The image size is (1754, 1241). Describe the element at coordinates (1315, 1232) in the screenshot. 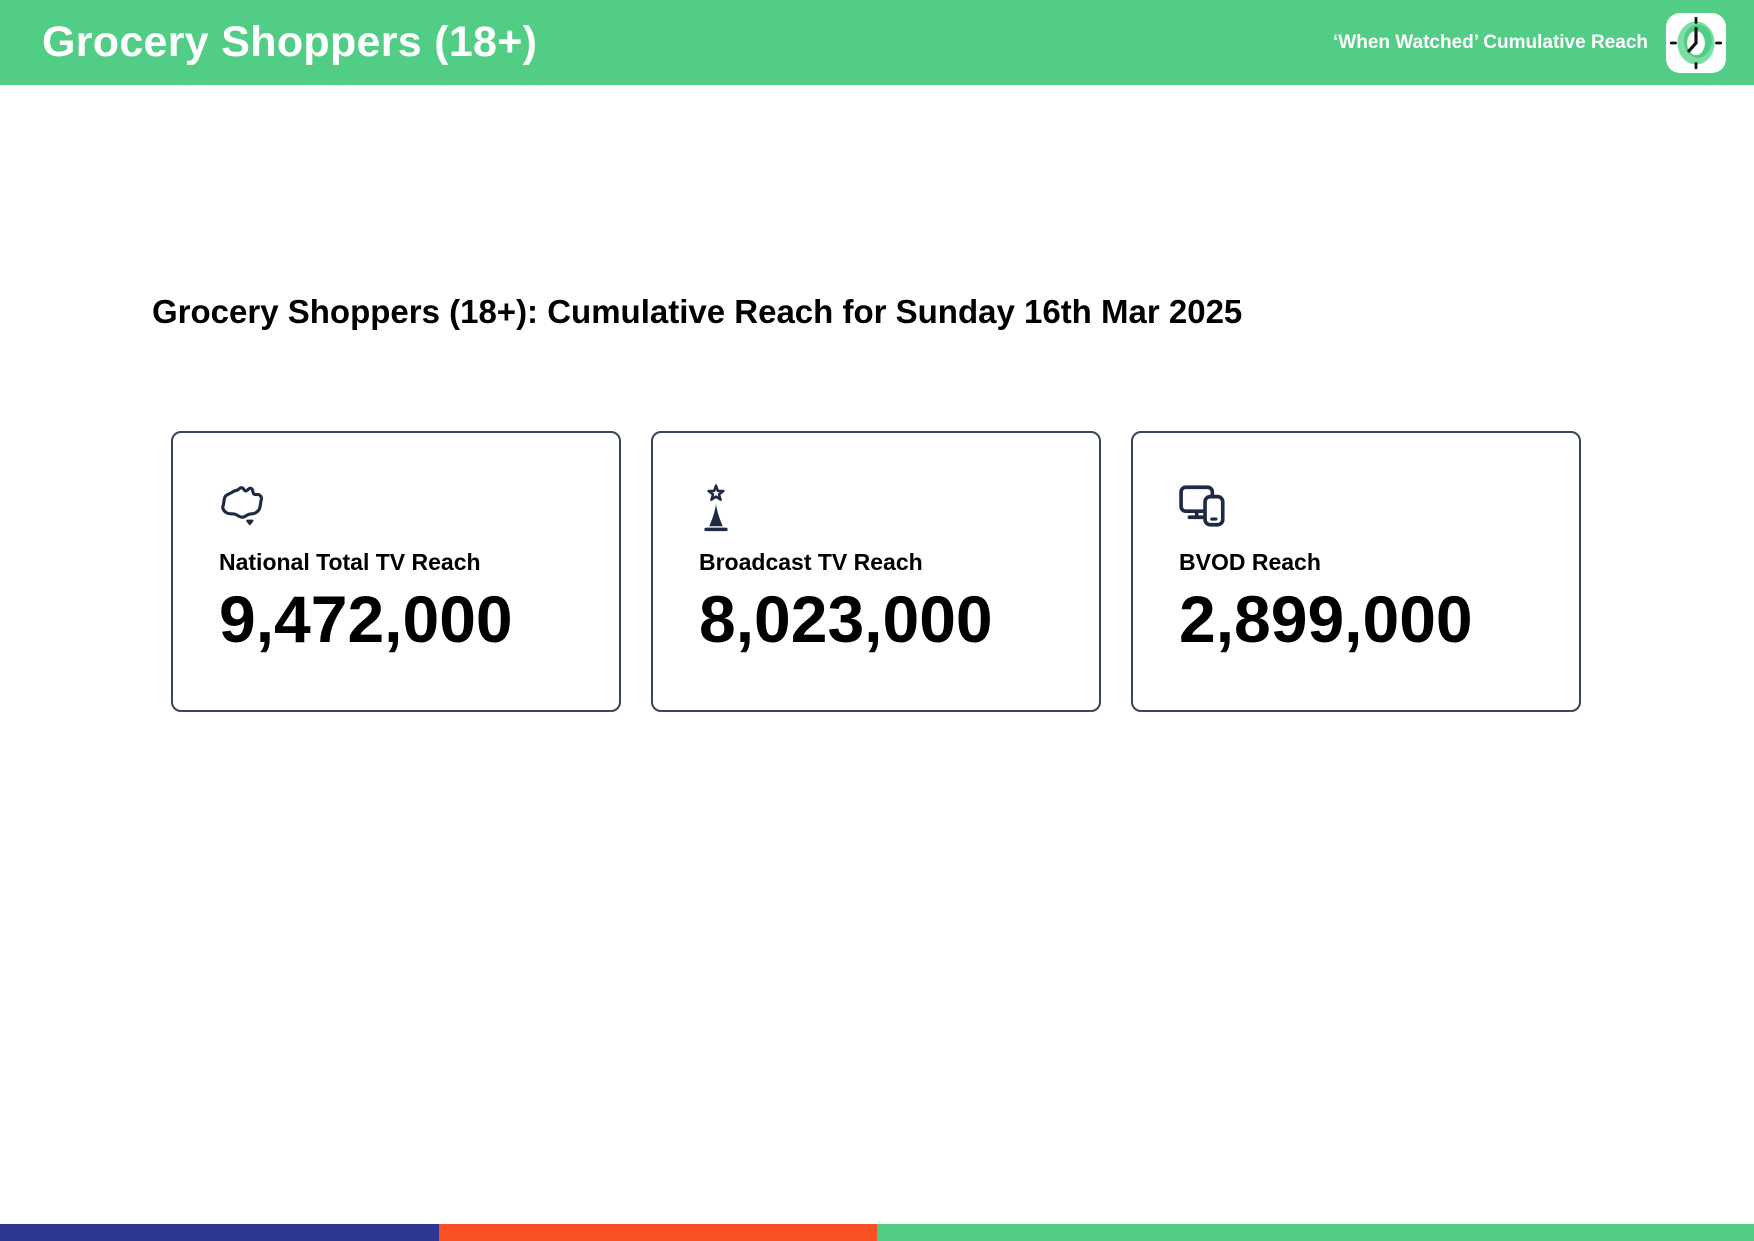

I see `footer-segment-green` at that location.